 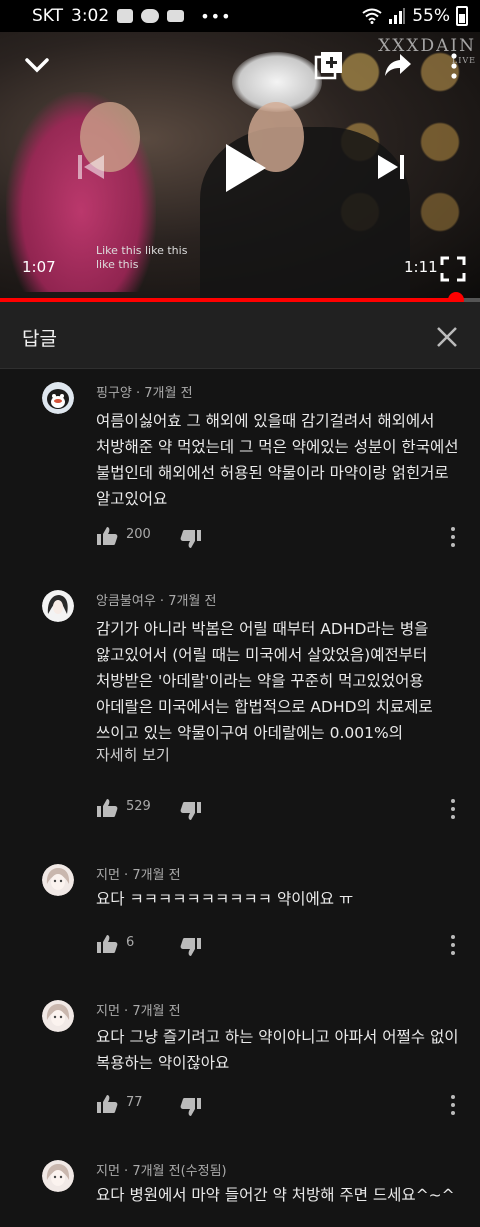 I want to click on comment-actions: 77, so click(x=281, y=1106).